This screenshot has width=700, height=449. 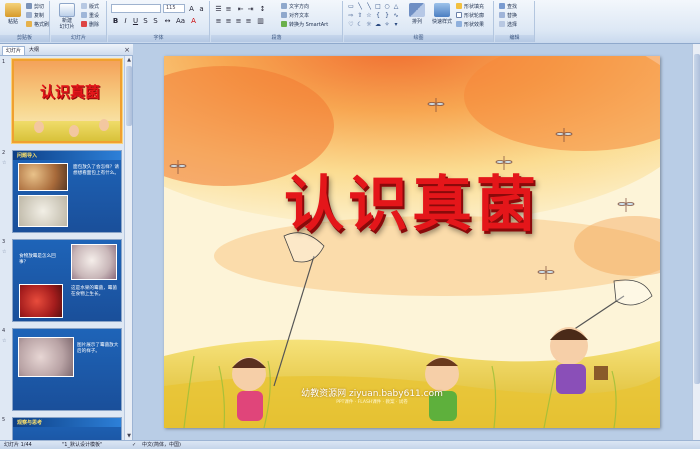 I want to click on shape-effects-button: 形状效果, so click(x=470, y=25).